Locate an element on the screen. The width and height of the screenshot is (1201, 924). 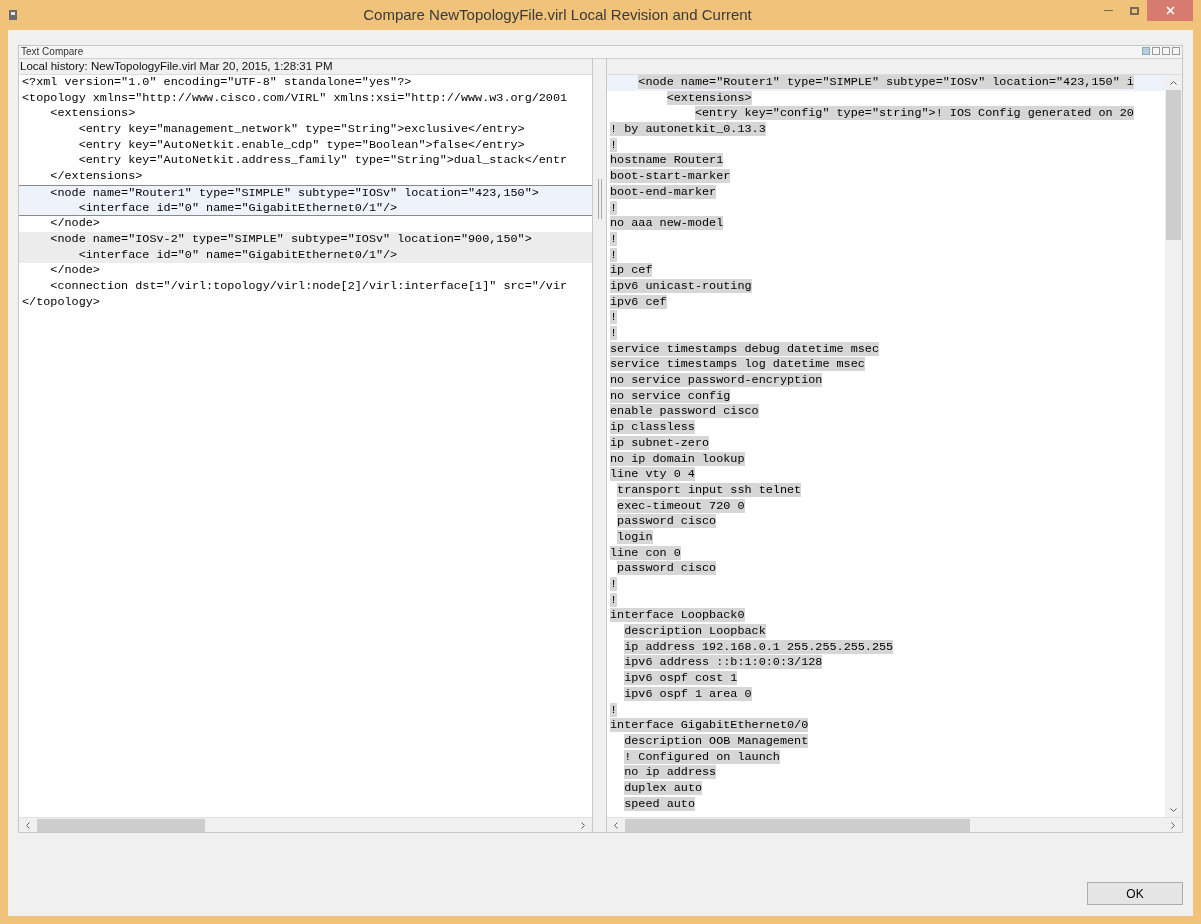
close-button is located at coordinates (1170, 10).